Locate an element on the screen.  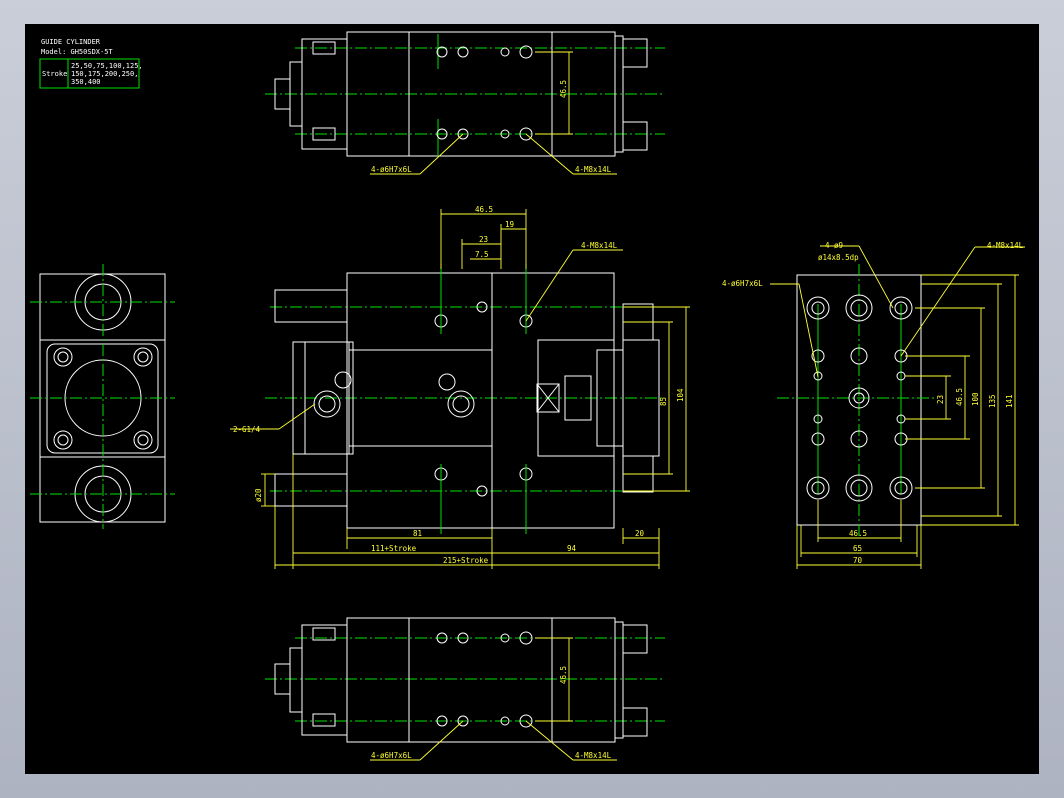
dim-top-46-5: 46.5 is located at coordinates (563, 89).